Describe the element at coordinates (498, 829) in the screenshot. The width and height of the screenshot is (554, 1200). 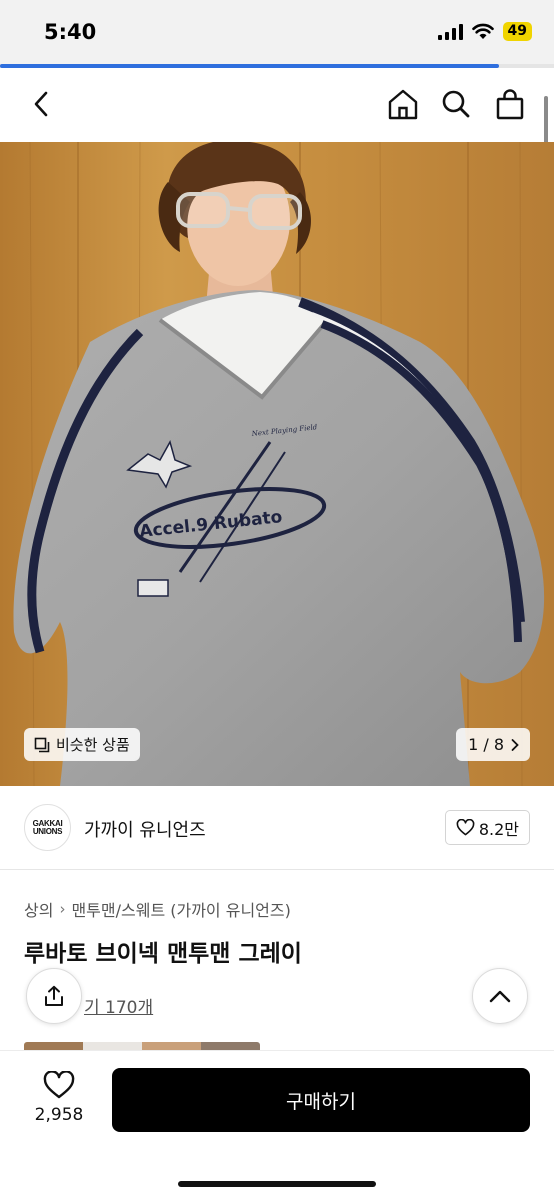
I see `brand-likes-count: 8.2만` at that location.